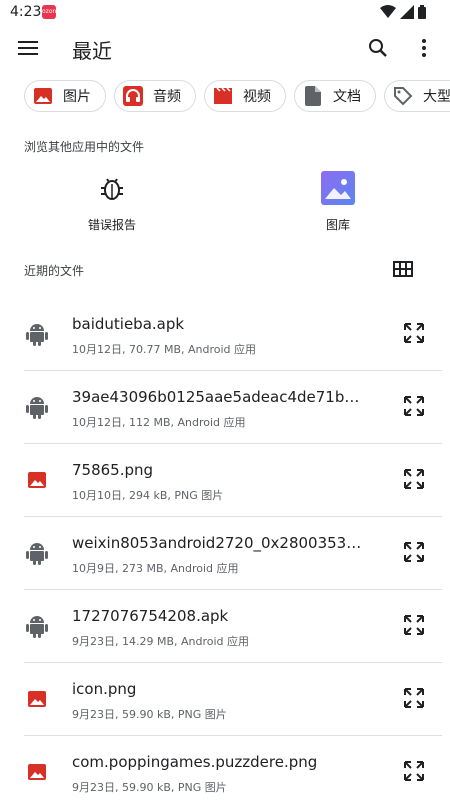 The height and width of the screenshot is (808, 450). I want to click on file-meta: 9月23日, 14.29 MB, Android 应用, so click(161, 641).